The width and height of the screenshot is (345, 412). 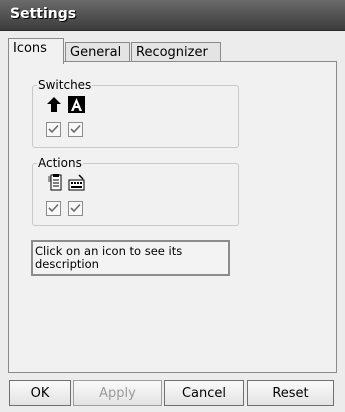 What do you see at coordinates (30, 48) in the screenshot?
I see `tab-icons-label: Icons` at bounding box center [30, 48].